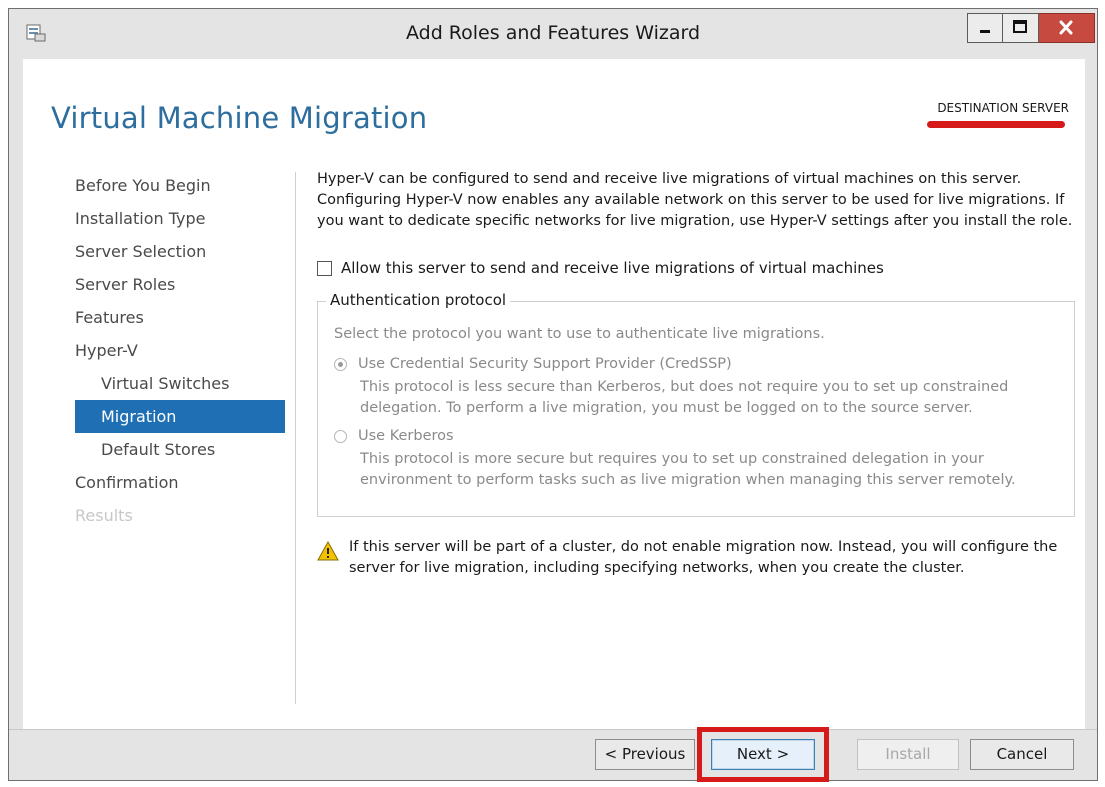 The width and height of the screenshot is (1105, 787). I want to click on kerberos-radio, so click(340, 436).